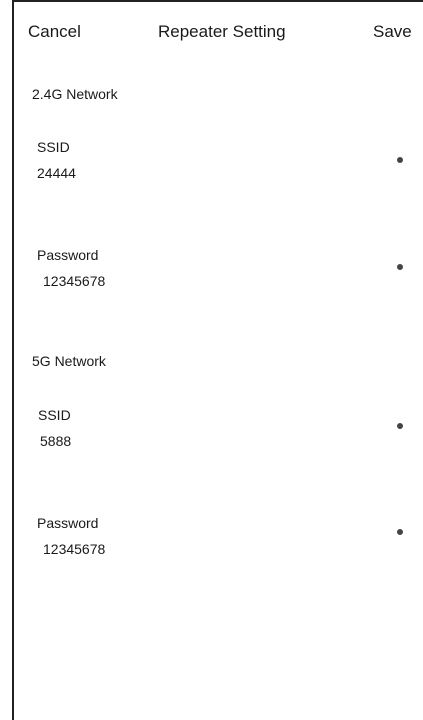 Image resolution: width=423 pixels, height=720 pixels. I want to click on field-value-password-5g: 12345678, so click(74, 549).